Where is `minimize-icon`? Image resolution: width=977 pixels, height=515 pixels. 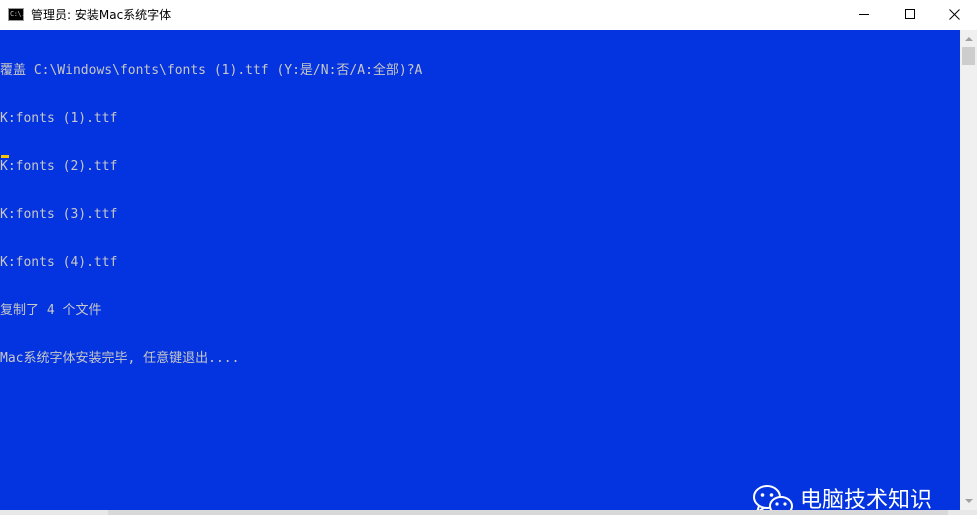 minimize-icon is located at coordinates (864, 14).